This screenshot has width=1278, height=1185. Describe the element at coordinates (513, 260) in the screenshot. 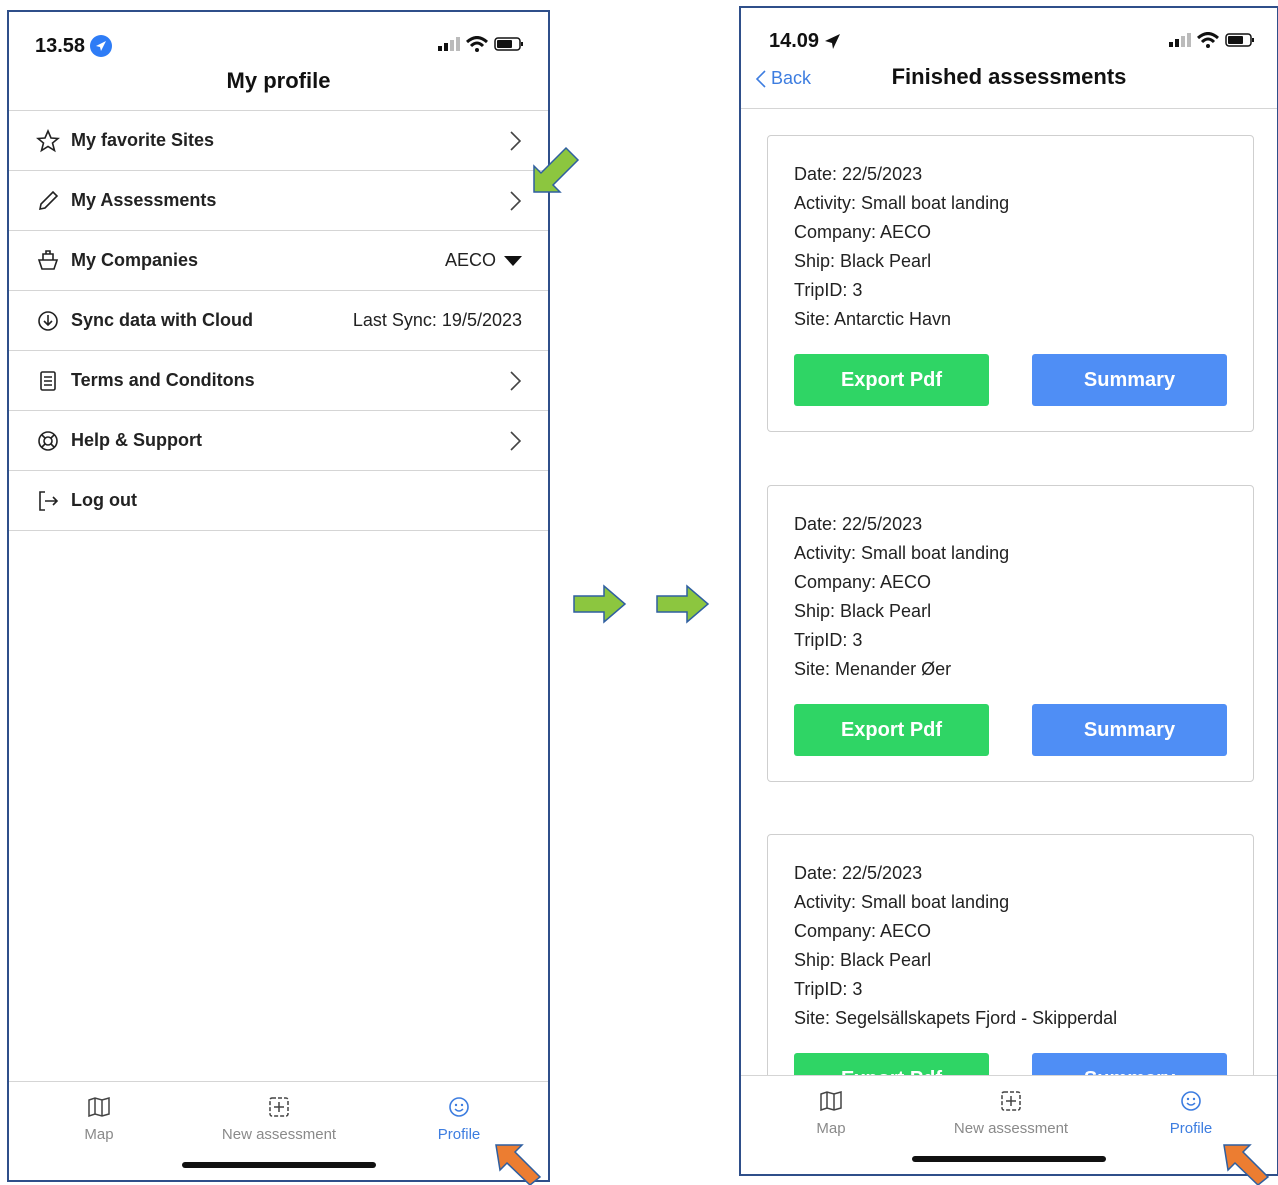

I see `caret-down-icon` at that location.